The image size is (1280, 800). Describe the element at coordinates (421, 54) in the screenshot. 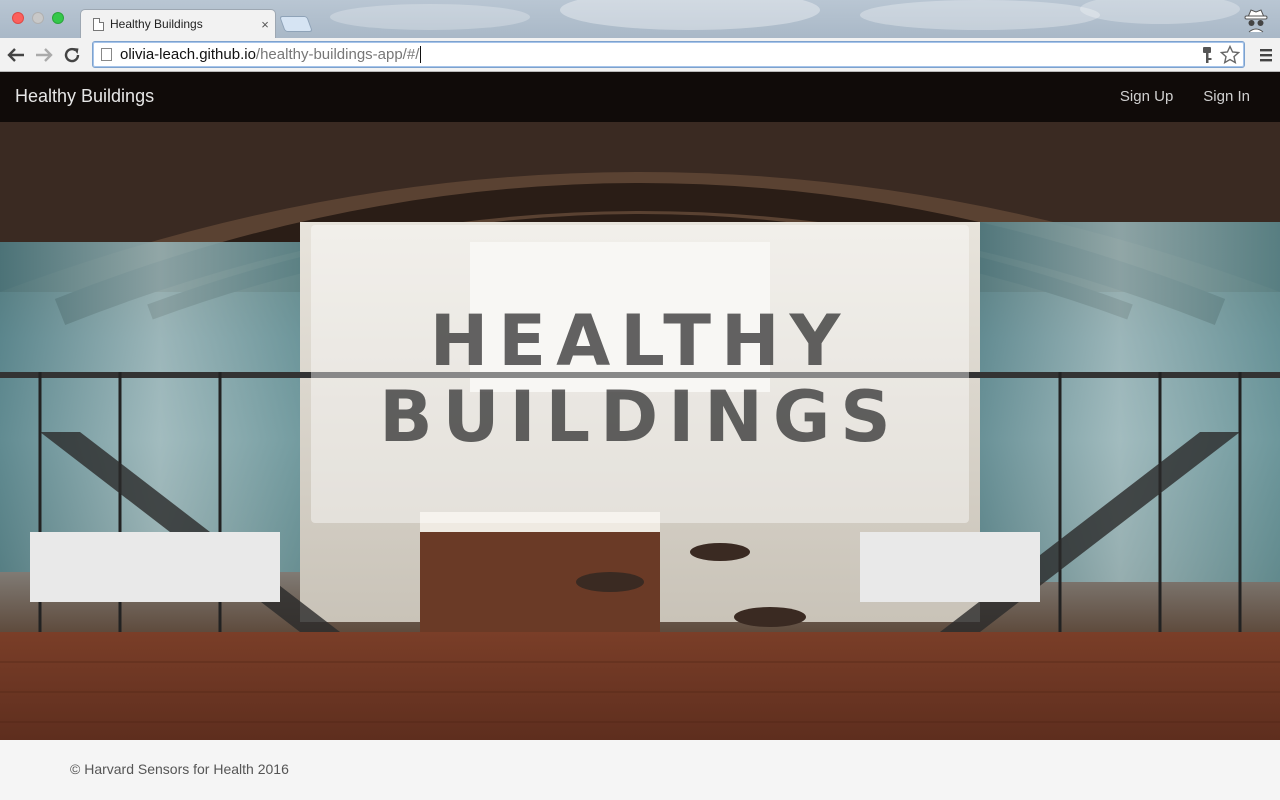

I see `text-caret` at that location.